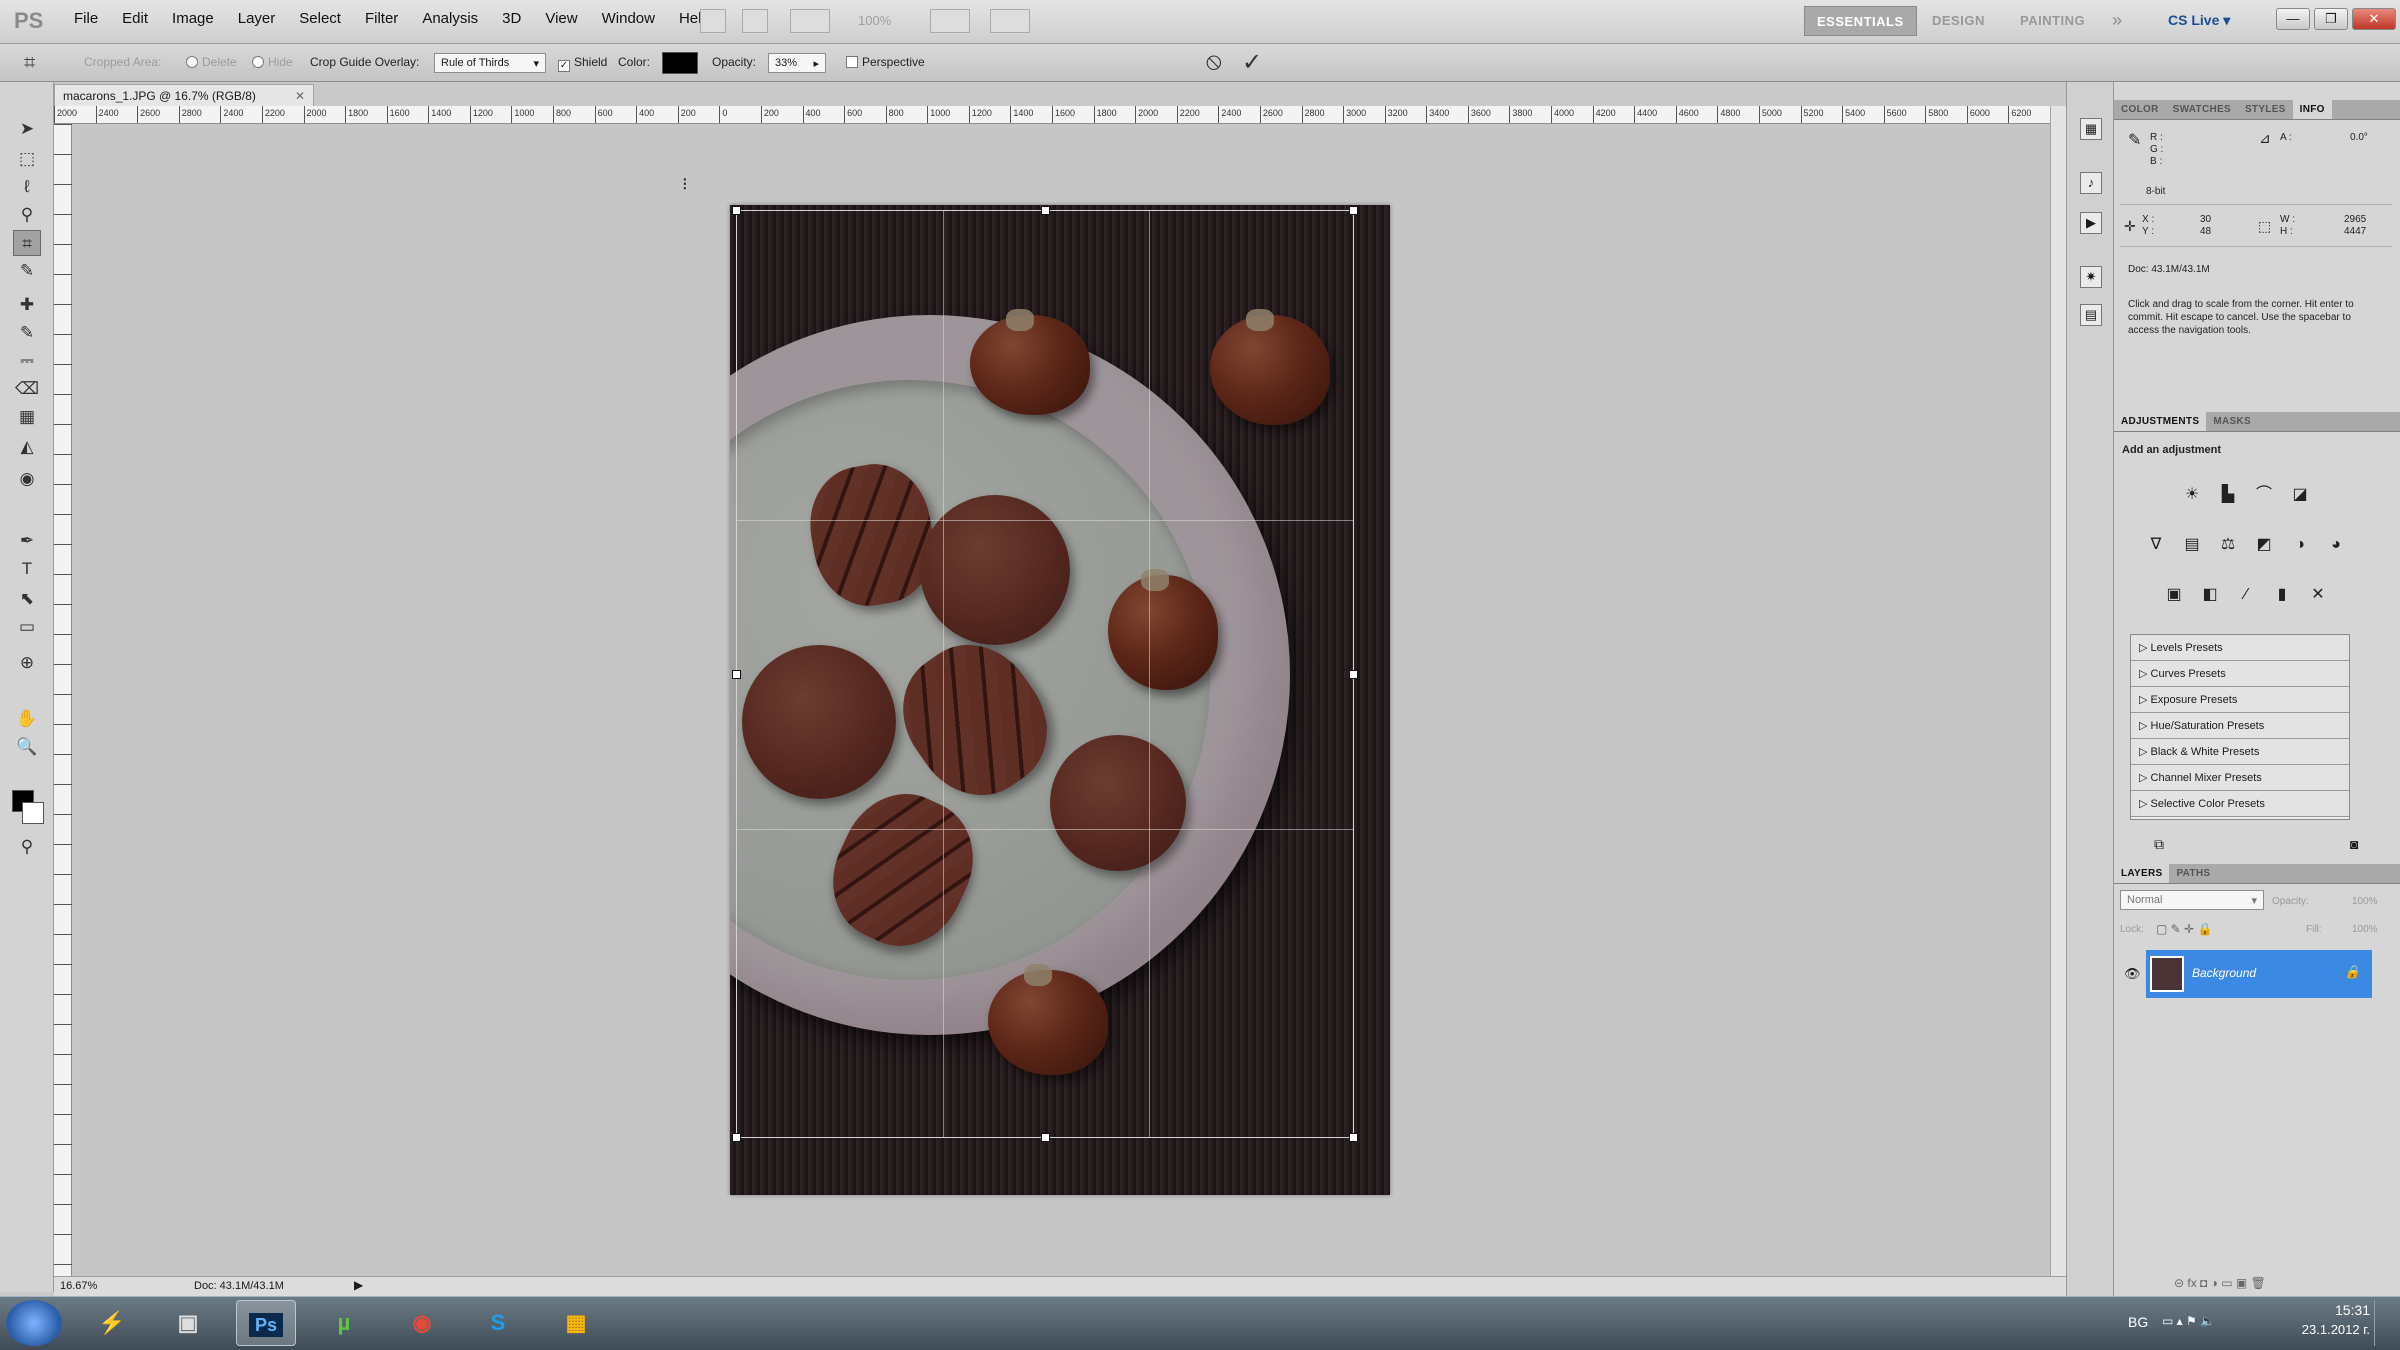 This screenshot has height=1350, width=2400. What do you see at coordinates (78, 1286) in the screenshot?
I see `status-zoom: 16.67%` at bounding box center [78, 1286].